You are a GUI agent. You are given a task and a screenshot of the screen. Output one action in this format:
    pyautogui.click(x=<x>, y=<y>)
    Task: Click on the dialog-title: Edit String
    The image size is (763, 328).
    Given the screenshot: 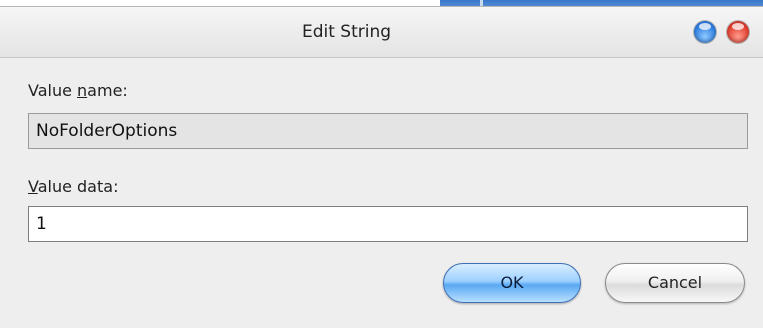 What is the action you would take?
    pyautogui.click(x=346, y=32)
    